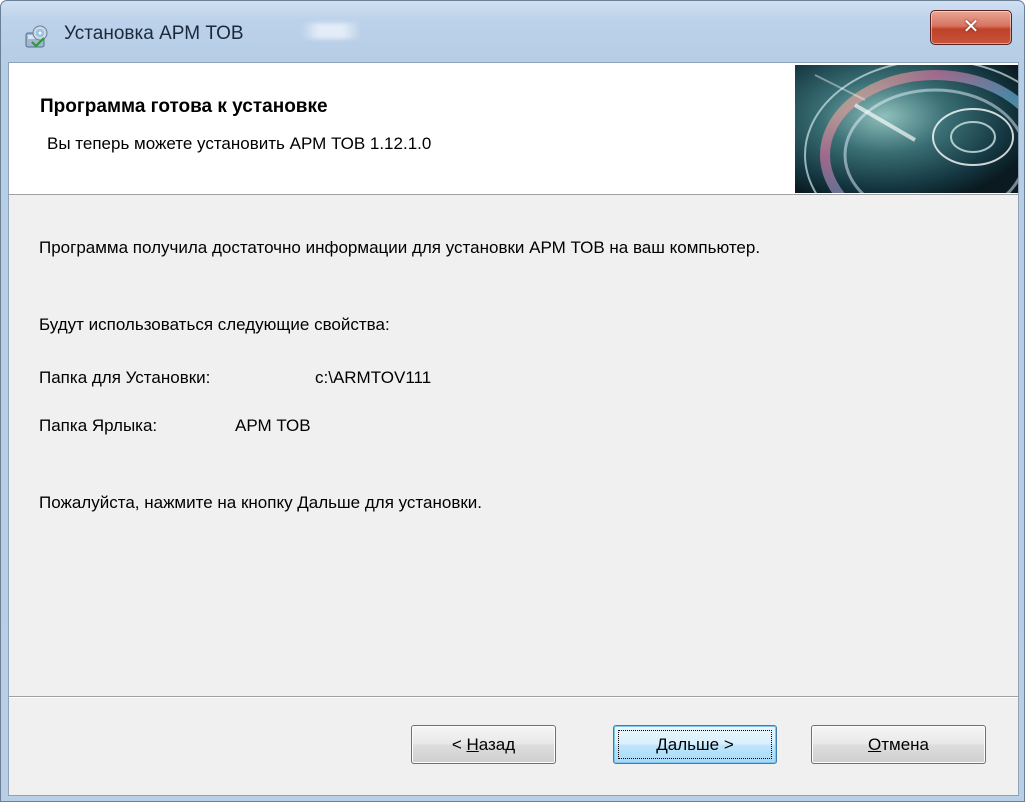  I want to click on title-redaction, so click(331, 31).